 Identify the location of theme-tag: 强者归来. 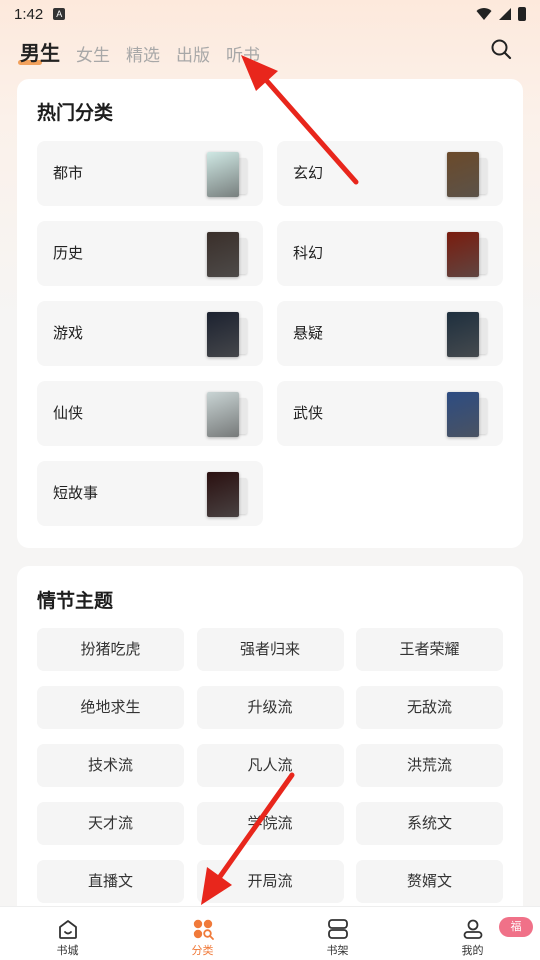
(270, 649).